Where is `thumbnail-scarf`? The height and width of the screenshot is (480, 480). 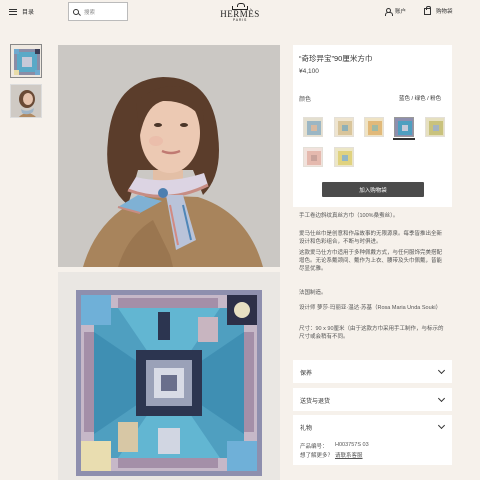 thumbnail-scarf is located at coordinates (26, 61).